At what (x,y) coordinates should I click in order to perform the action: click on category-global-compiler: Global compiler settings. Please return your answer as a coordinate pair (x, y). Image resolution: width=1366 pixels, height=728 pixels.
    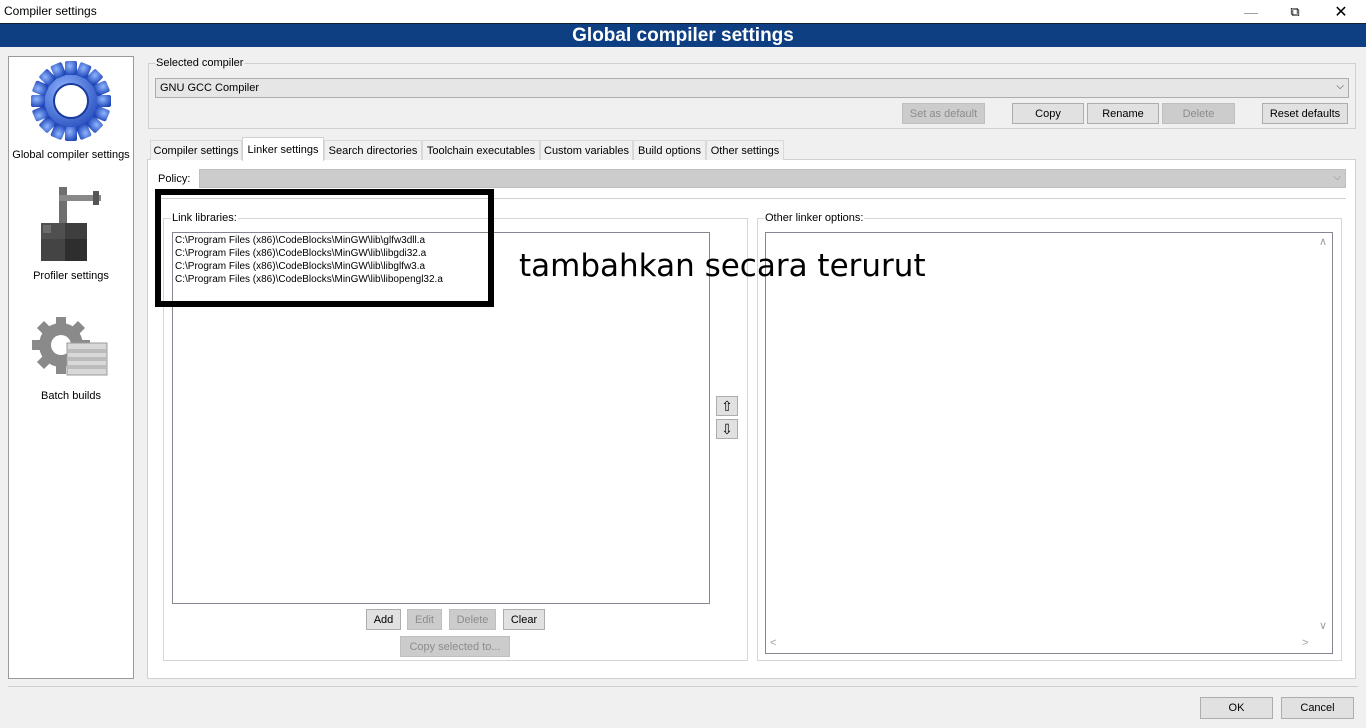
    Looking at the image, I should click on (71, 110).